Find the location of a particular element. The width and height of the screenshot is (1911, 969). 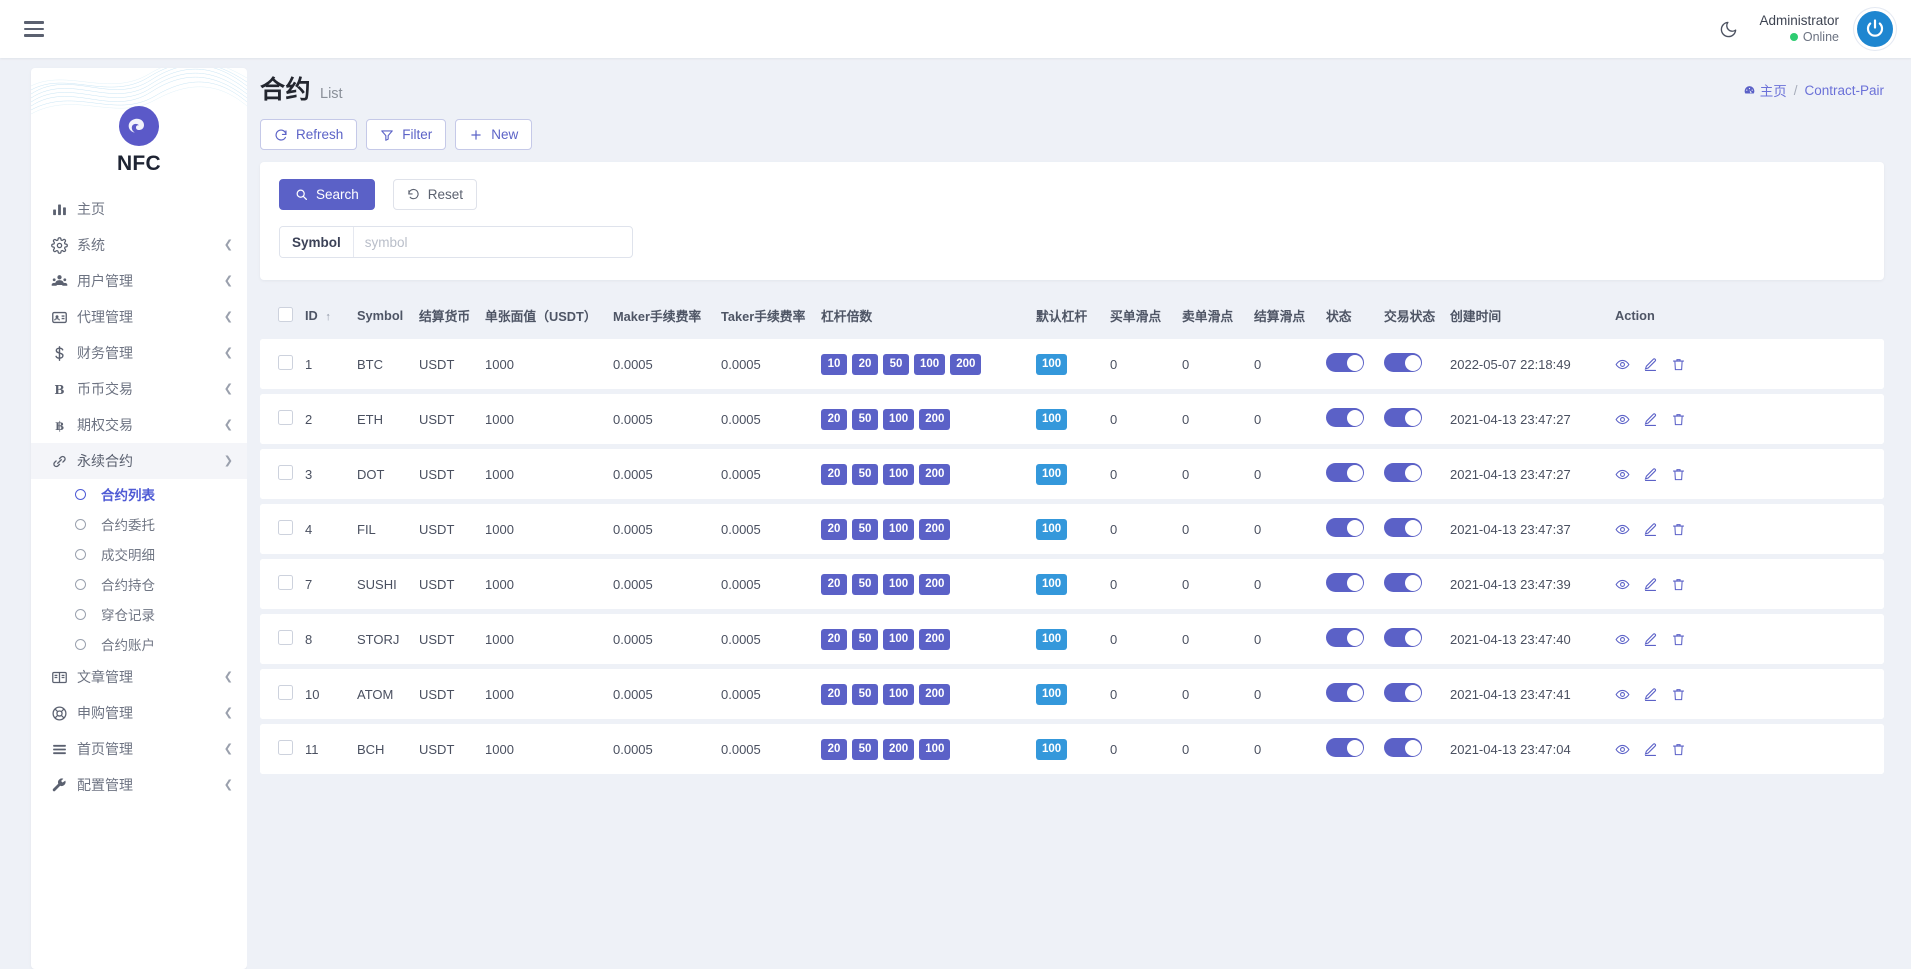

sidebar-item-config-management: 配置管理 ❮ is located at coordinates (139, 785).